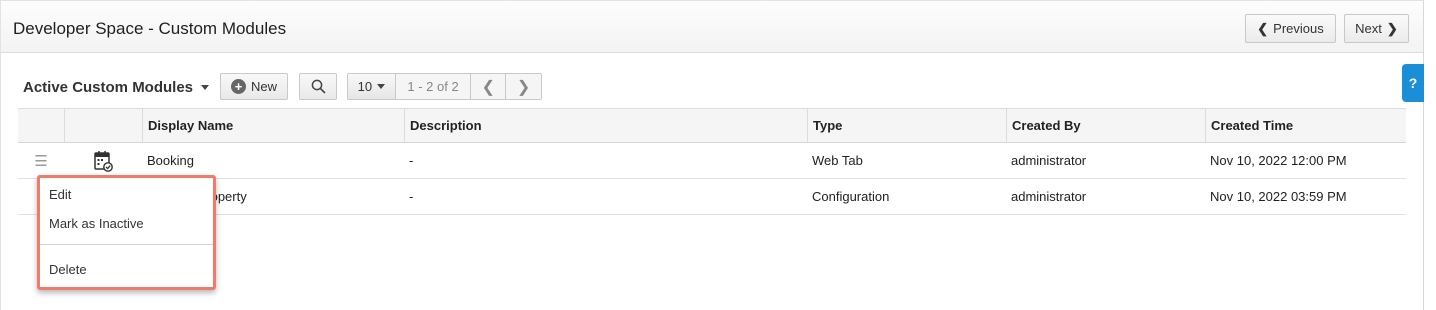 This screenshot has height=310, width=1436. I want to click on page-size-select: 10, so click(372, 86).